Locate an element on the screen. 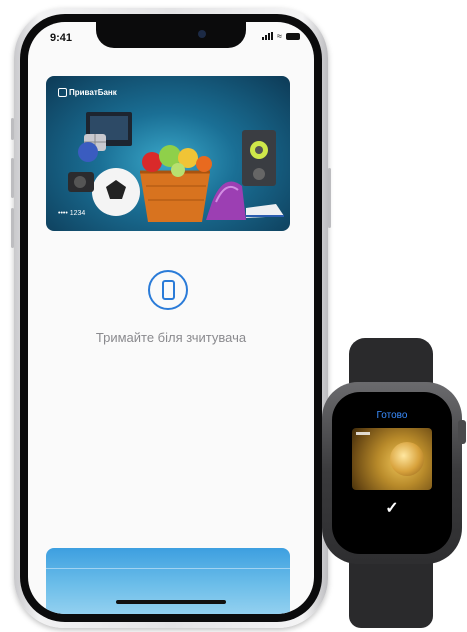  watch-status-title: Готово is located at coordinates (392, 415).